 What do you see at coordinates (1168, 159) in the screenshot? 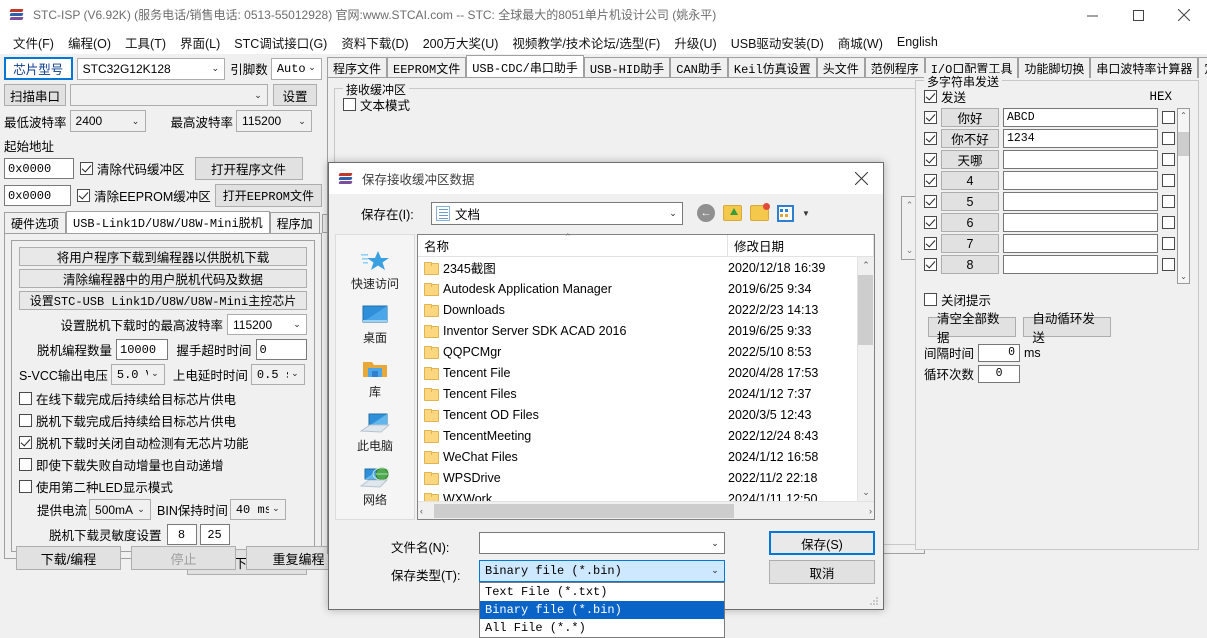
I see `send-row-3-hex-checkbox` at bounding box center [1168, 159].